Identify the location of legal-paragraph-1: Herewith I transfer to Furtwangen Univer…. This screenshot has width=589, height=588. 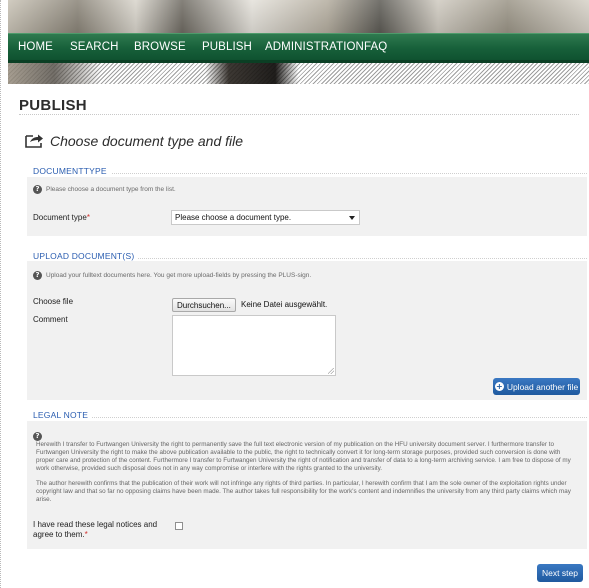
(303, 456).